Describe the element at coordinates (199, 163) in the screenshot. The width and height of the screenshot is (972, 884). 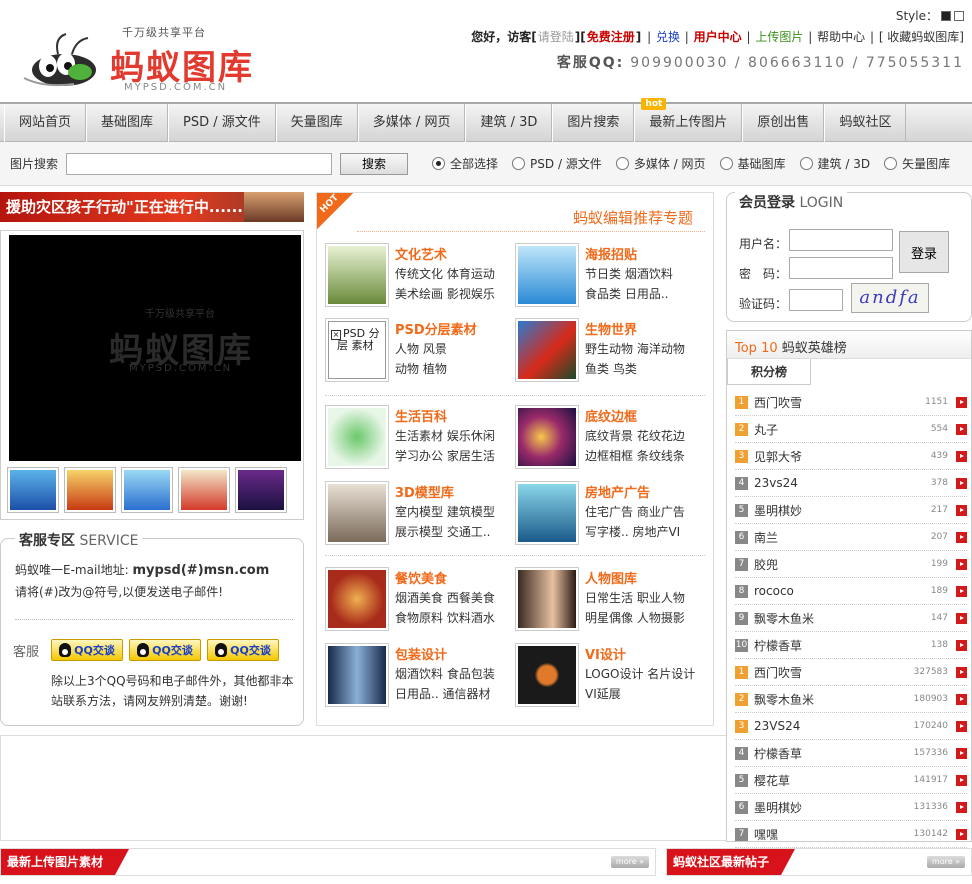
I see `search-input` at that location.